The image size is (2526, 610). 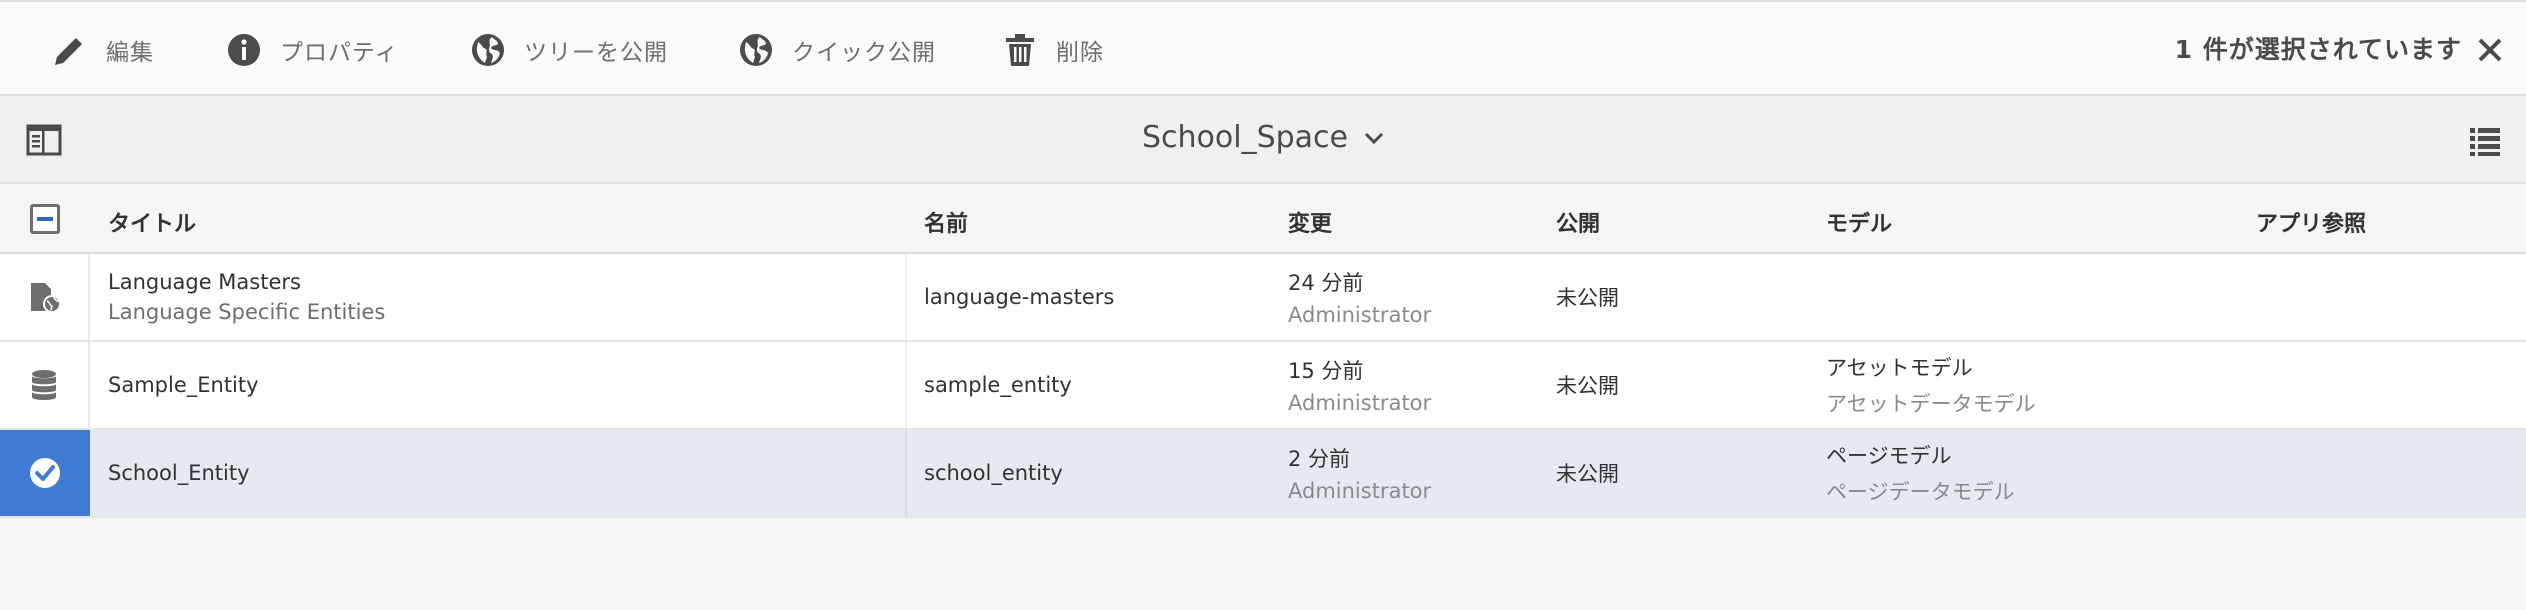 I want to click on database-icon, so click(x=44, y=385).